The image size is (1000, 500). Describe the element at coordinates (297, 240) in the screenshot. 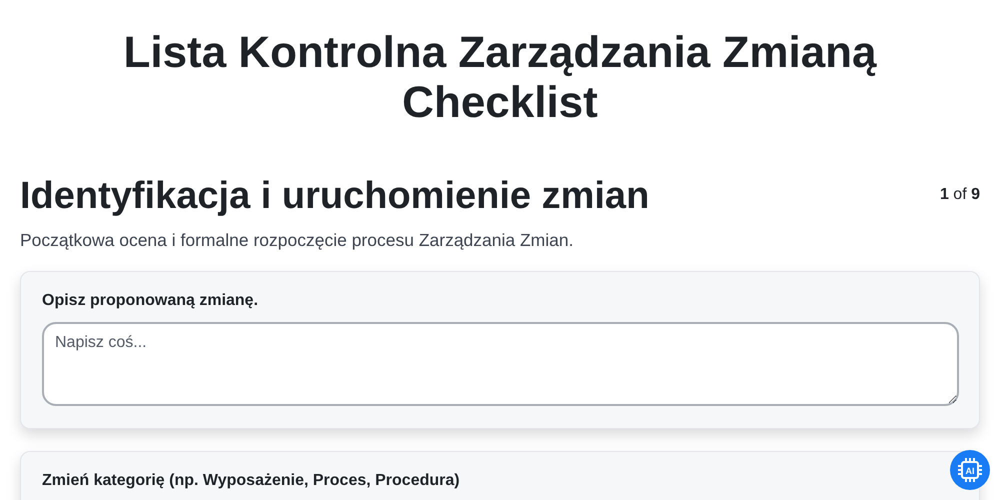

I see `section-description: Początkowa ocena i formalne rozpoczęcie procesu Zarządzania Zmian.` at that location.